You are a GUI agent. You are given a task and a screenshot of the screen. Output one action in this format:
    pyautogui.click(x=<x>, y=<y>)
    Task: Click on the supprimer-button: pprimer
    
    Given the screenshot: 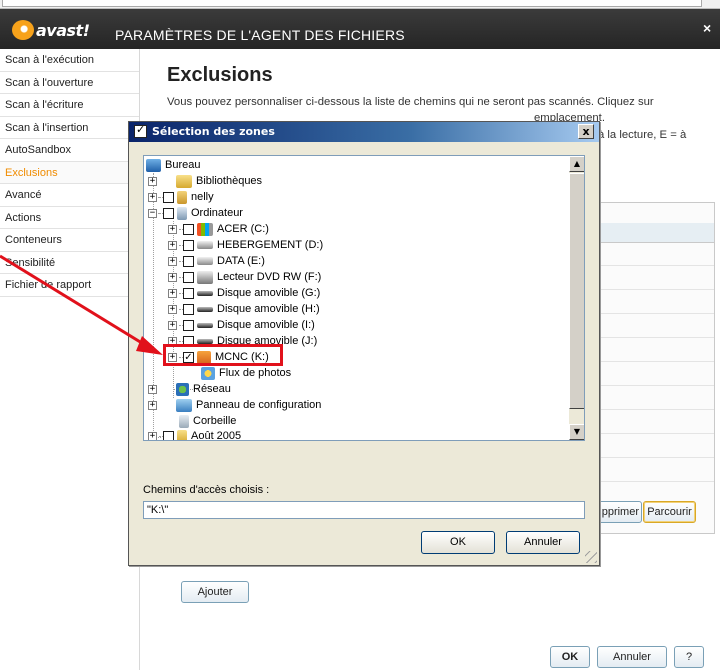 What is the action you would take?
    pyautogui.click(x=618, y=512)
    